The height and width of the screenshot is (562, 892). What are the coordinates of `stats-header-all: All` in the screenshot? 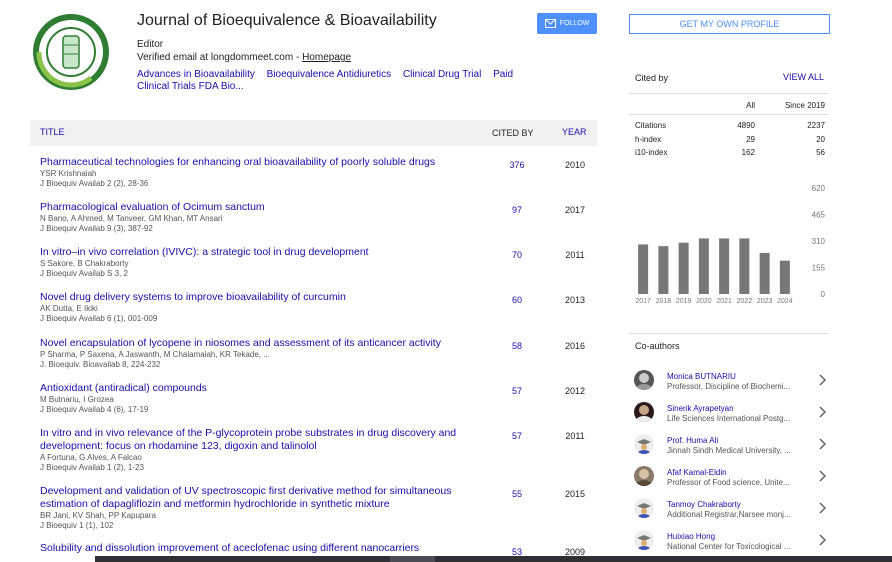 It's located at (750, 105).